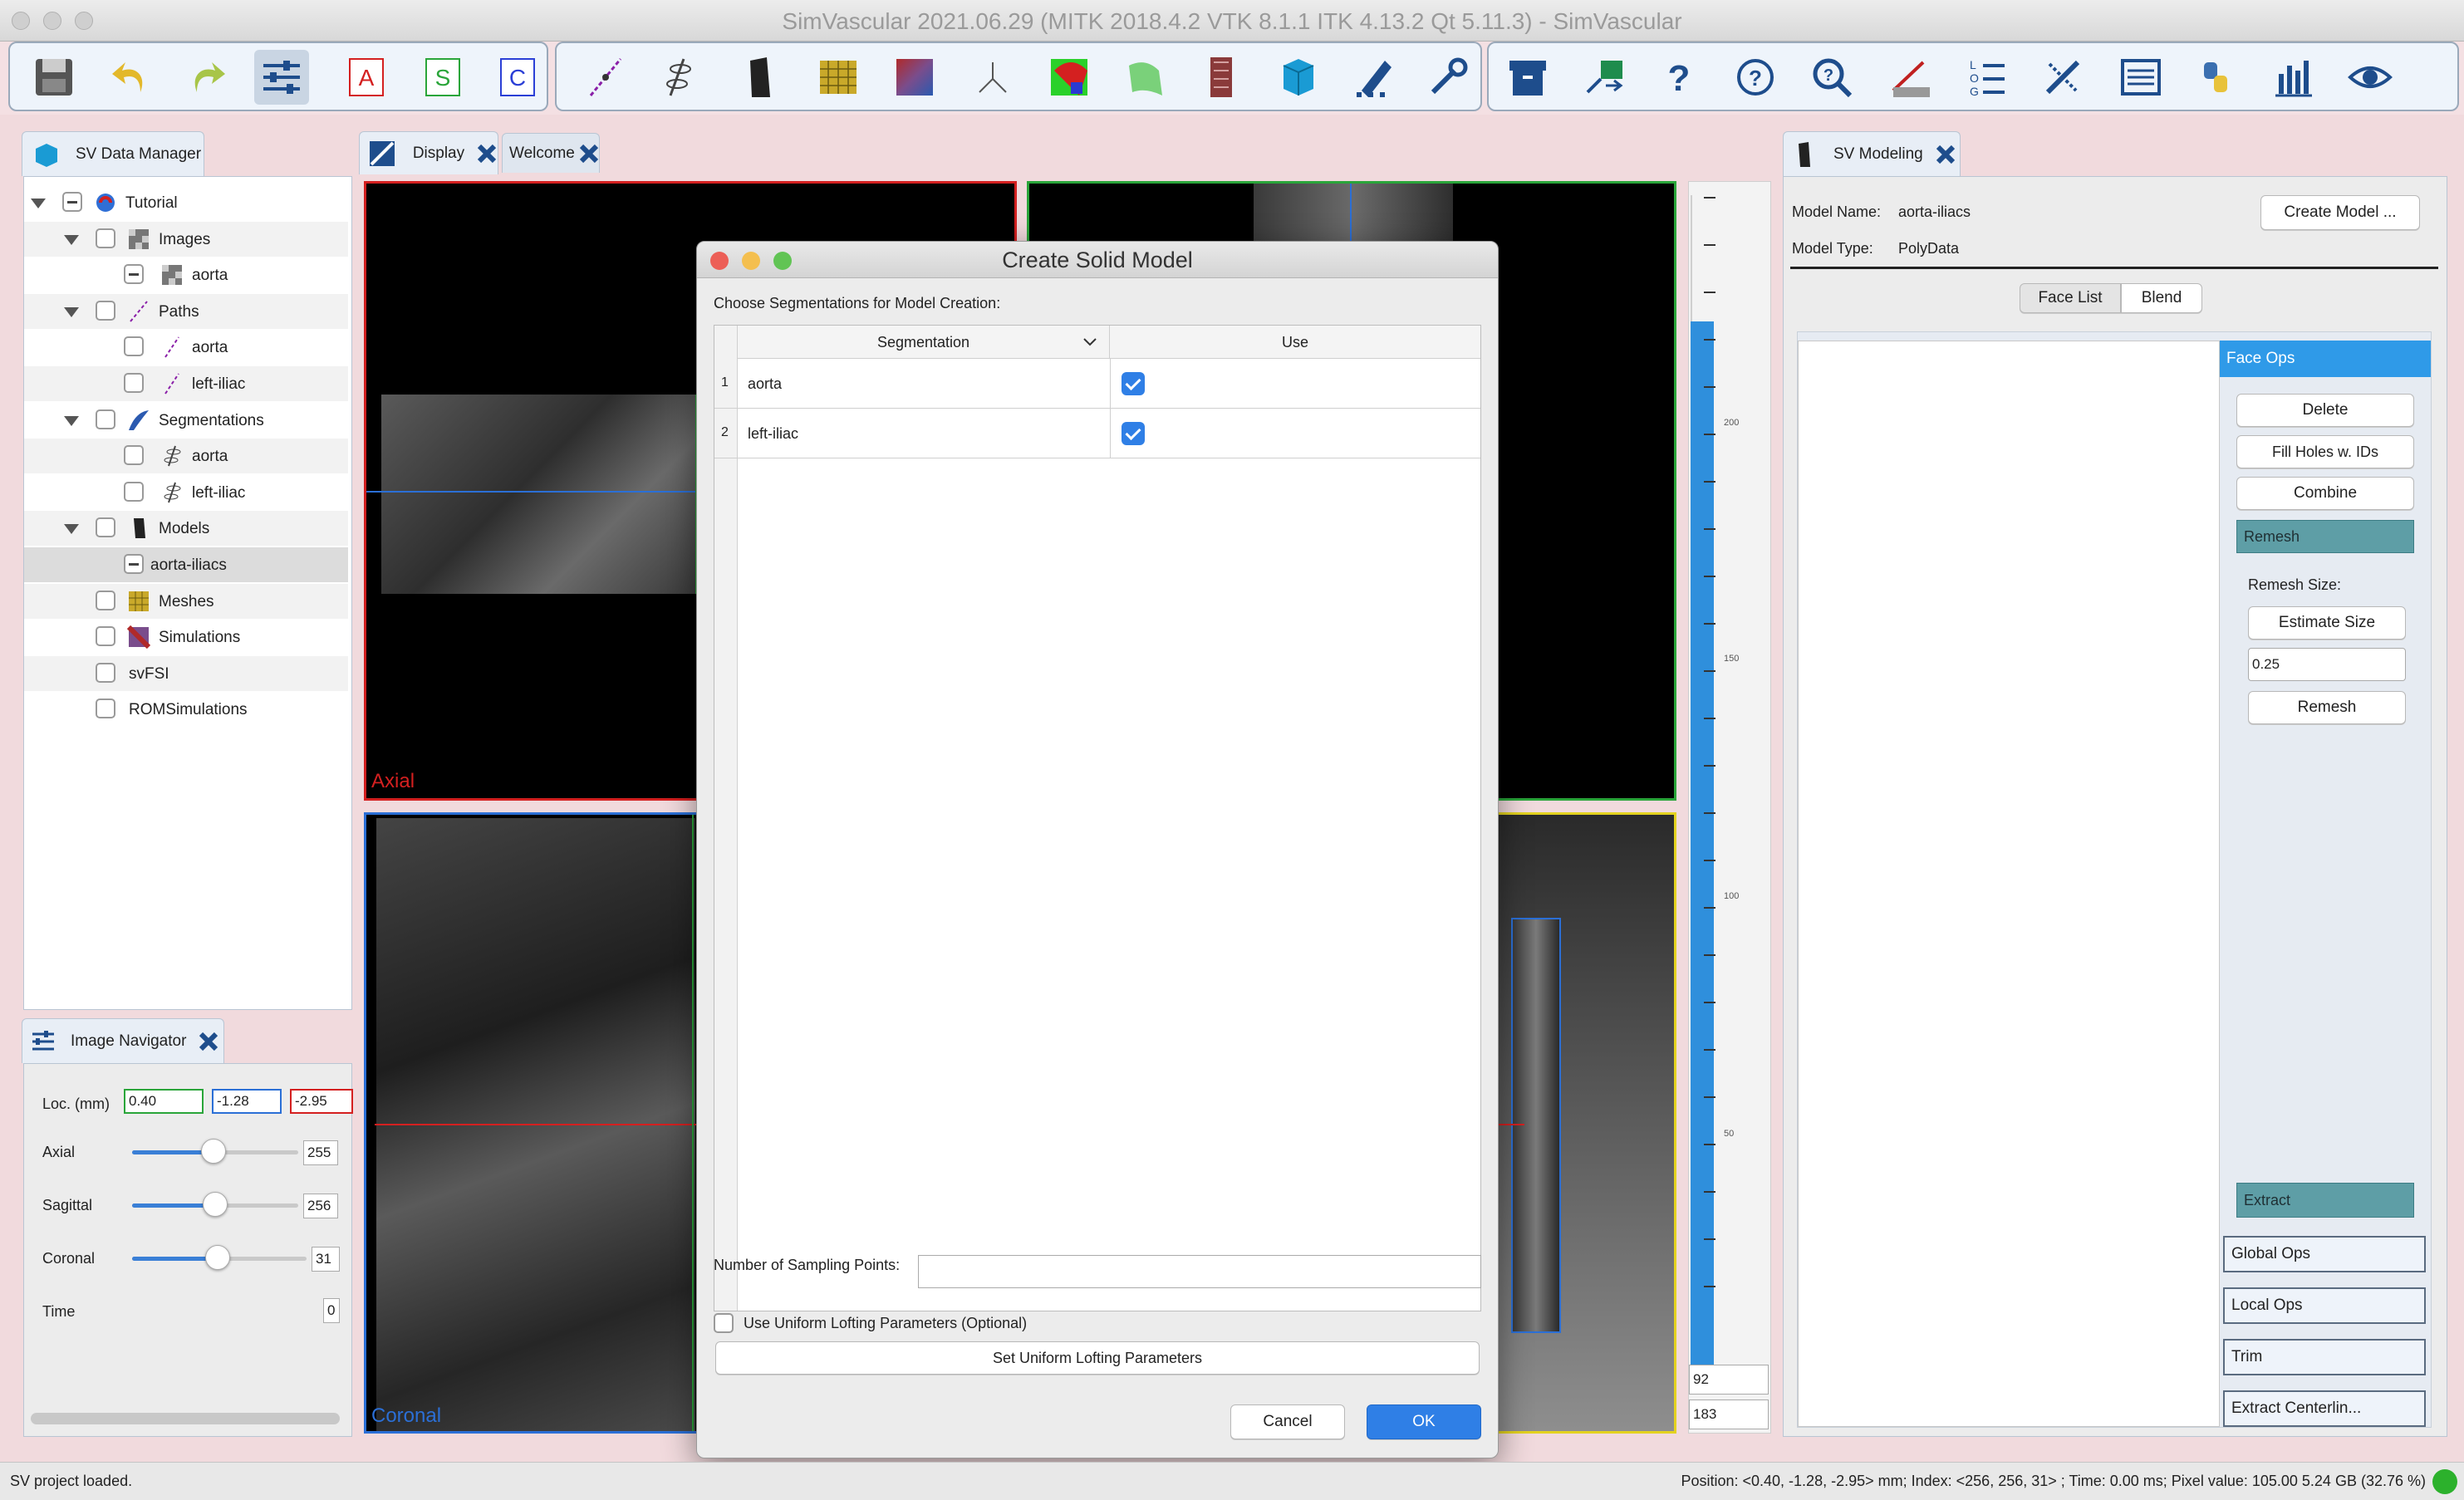 Image resolution: width=2464 pixels, height=1500 pixels. I want to click on level-window-ruler: 200150100500 92 183, so click(1729, 807).